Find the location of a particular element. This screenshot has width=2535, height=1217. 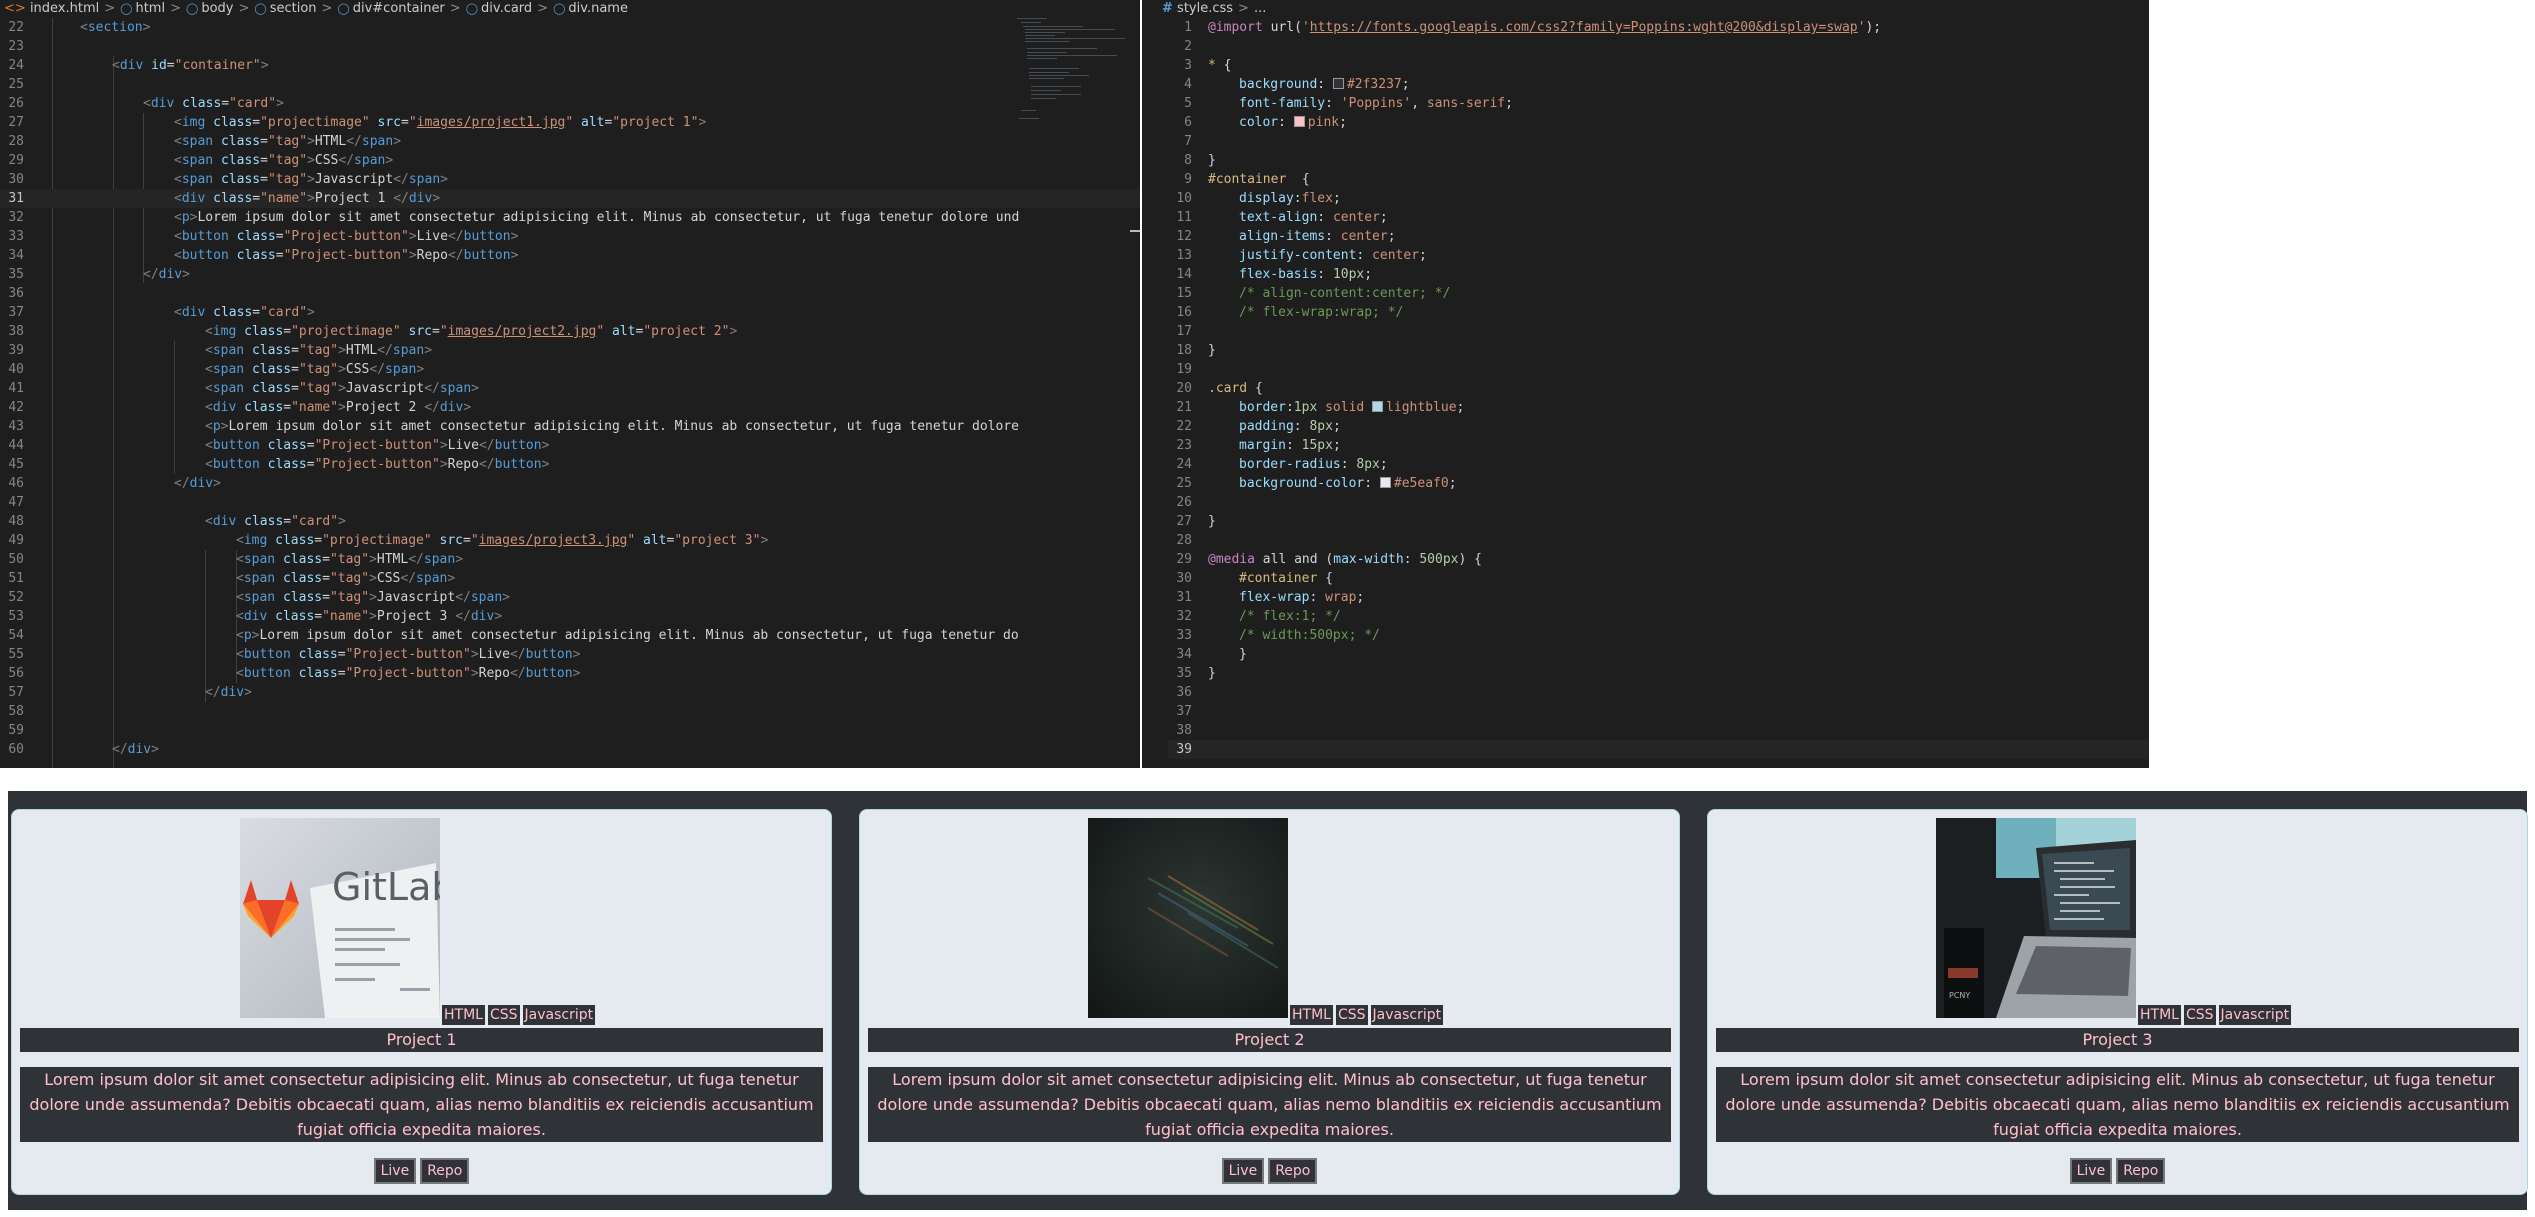

project-image-code is located at coordinates (1188, 918).